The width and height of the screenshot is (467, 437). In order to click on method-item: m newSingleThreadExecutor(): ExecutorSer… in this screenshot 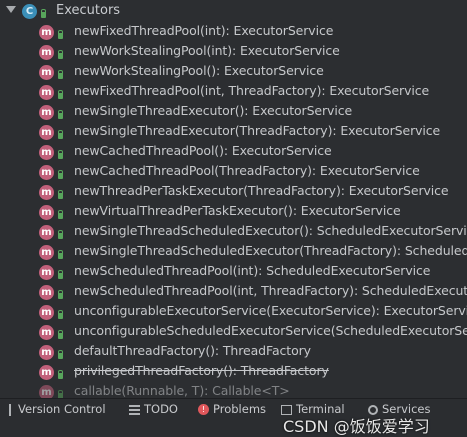, I will do `click(233, 112)`.